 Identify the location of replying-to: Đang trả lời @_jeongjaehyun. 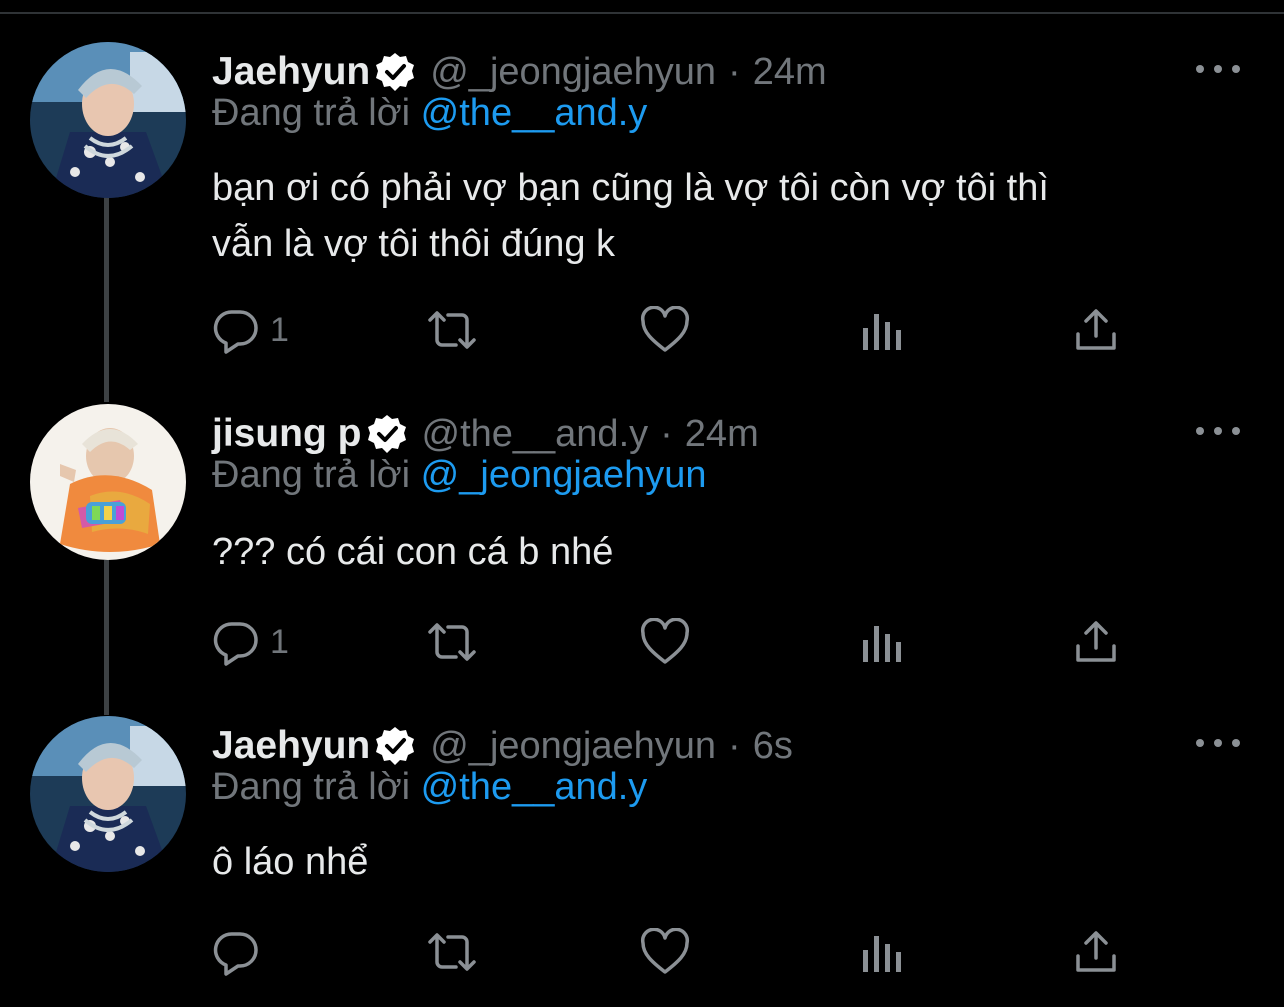
(459, 475).